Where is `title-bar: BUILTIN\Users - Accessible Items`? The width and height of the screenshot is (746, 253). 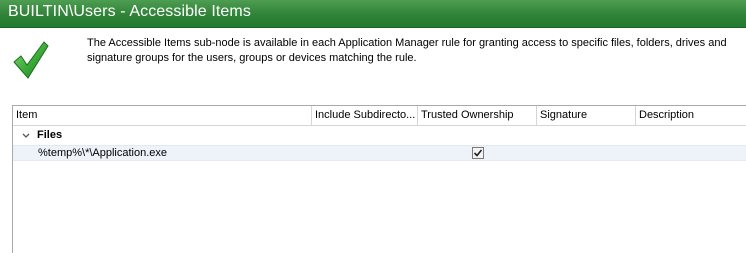
title-bar: BUILTIN\Users - Accessible Items is located at coordinates (373, 14).